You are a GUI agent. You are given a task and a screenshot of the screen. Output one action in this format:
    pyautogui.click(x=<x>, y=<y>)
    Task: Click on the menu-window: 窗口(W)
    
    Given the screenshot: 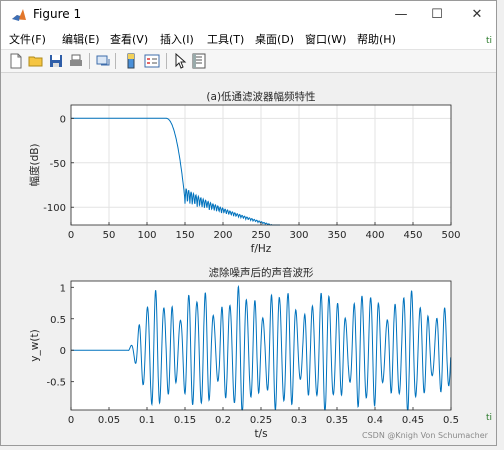 What is the action you would take?
    pyautogui.click(x=325, y=39)
    